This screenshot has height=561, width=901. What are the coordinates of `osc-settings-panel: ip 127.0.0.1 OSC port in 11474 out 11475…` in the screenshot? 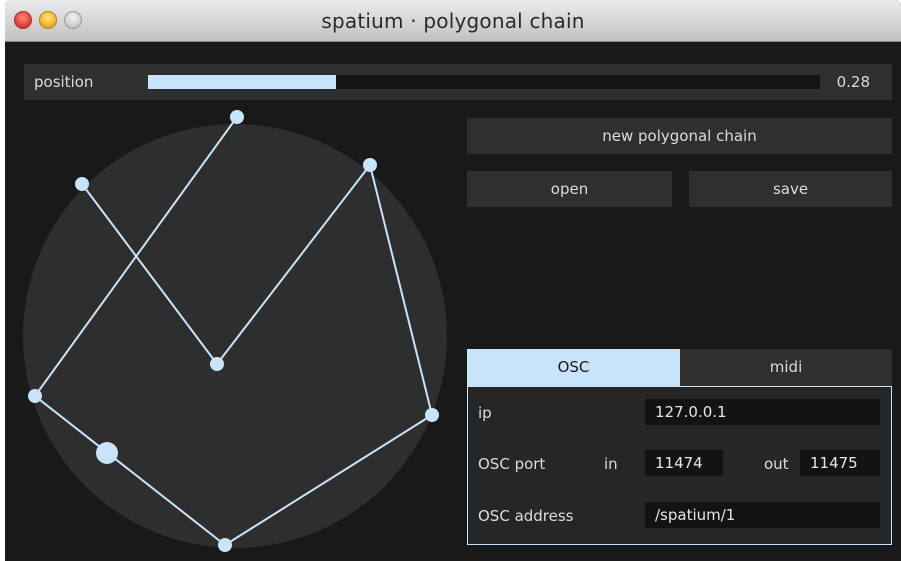 It's located at (679, 465).